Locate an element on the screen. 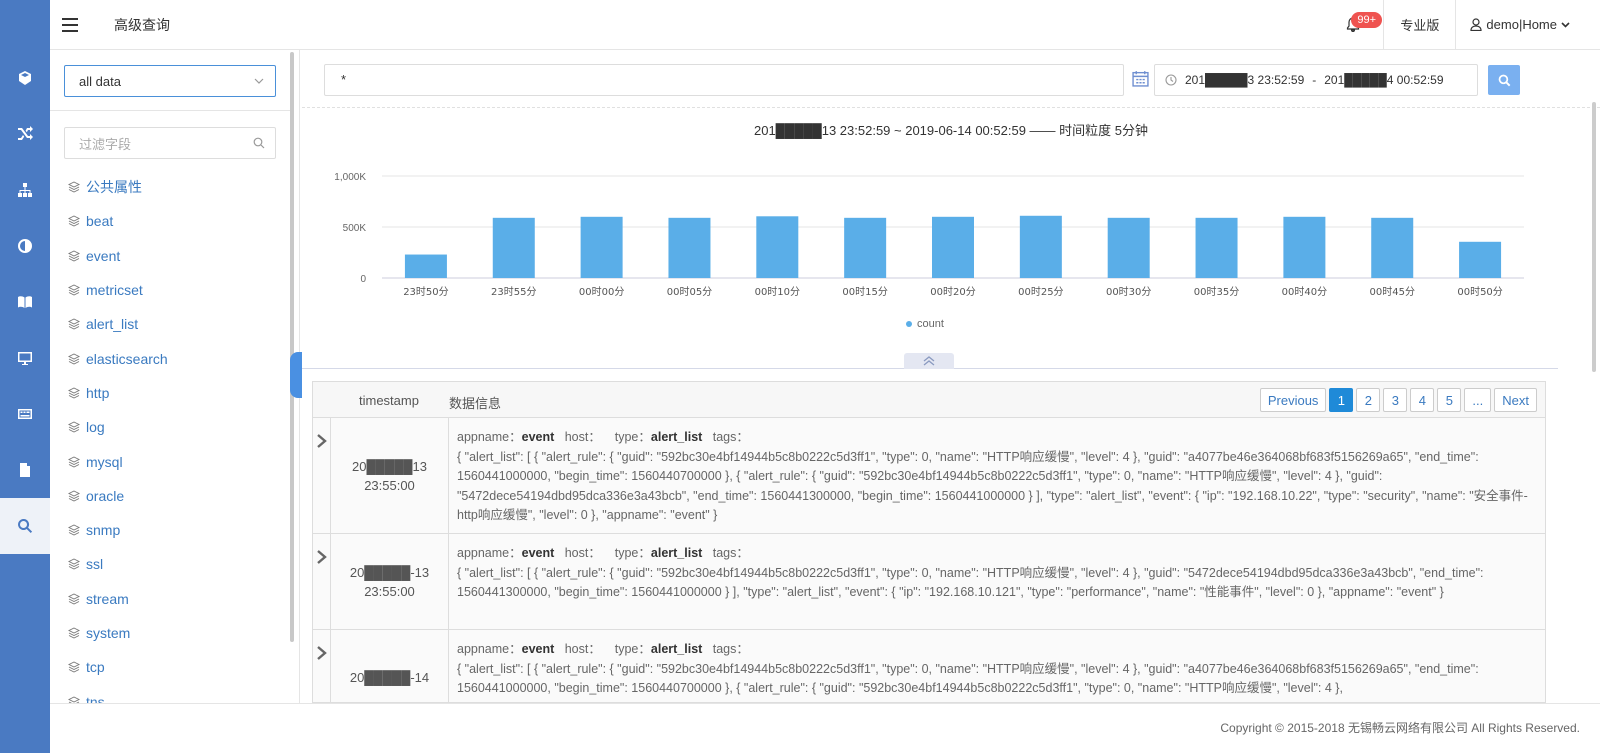 This screenshot has height=753, width=1600. time-range-input: 201█████3 23:52:59 - 201█████4 00:52:59 is located at coordinates (1316, 80).